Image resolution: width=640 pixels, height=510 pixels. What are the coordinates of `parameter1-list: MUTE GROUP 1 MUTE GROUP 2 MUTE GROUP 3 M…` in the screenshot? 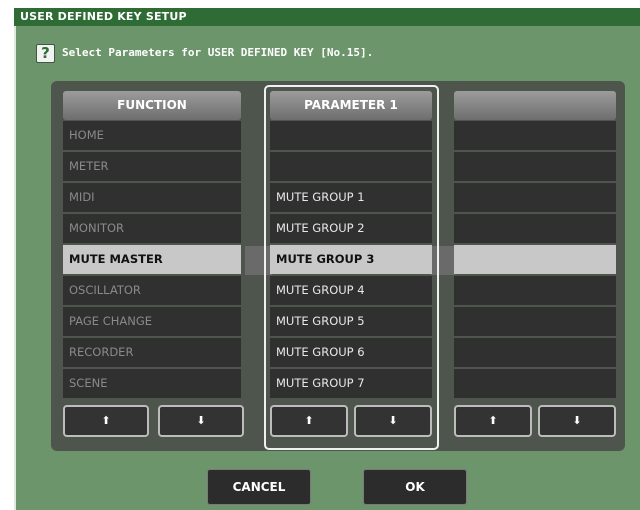 It's located at (351, 260).